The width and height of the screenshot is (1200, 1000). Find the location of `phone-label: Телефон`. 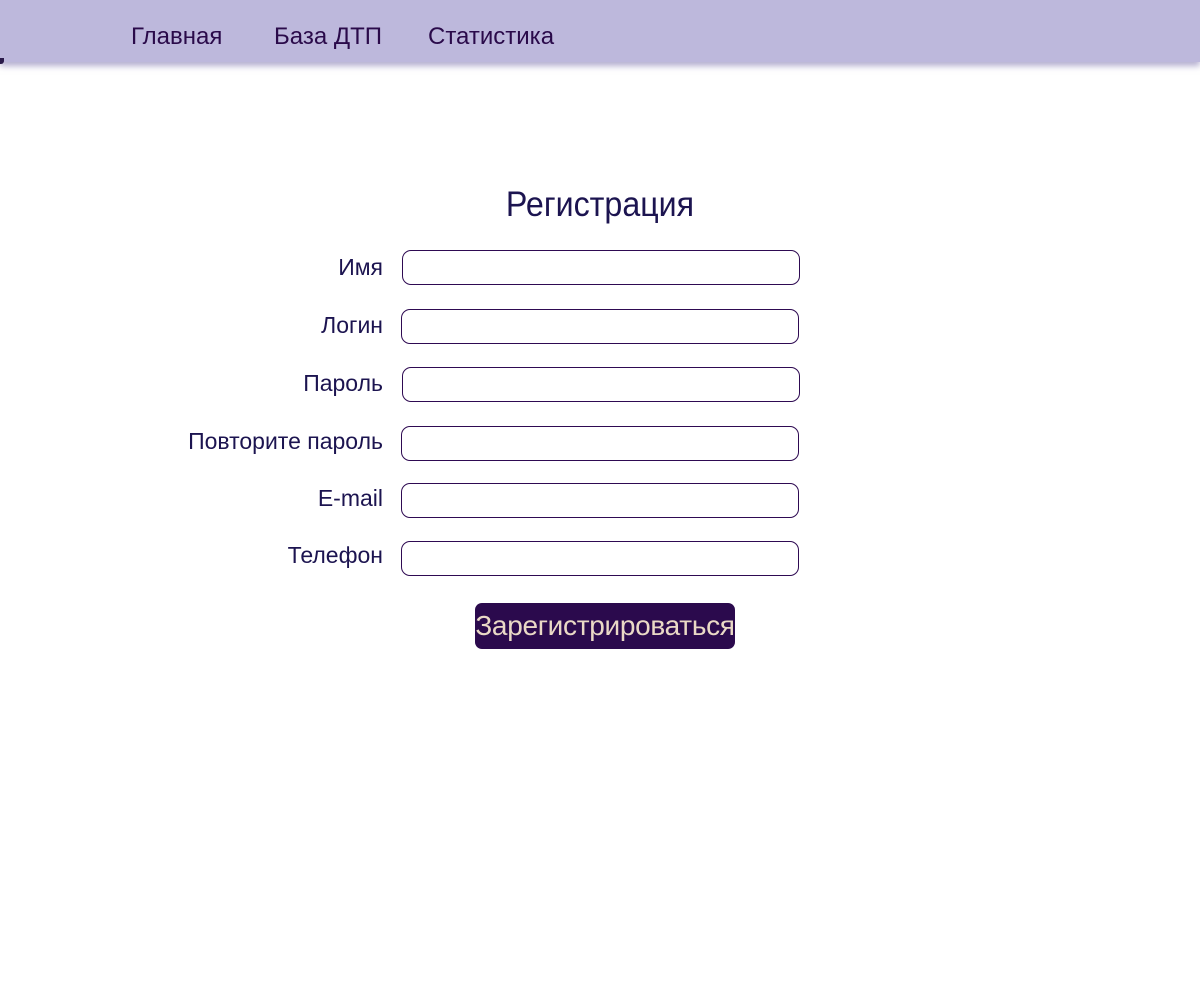

phone-label: Телефон is located at coordinates (335, 555).